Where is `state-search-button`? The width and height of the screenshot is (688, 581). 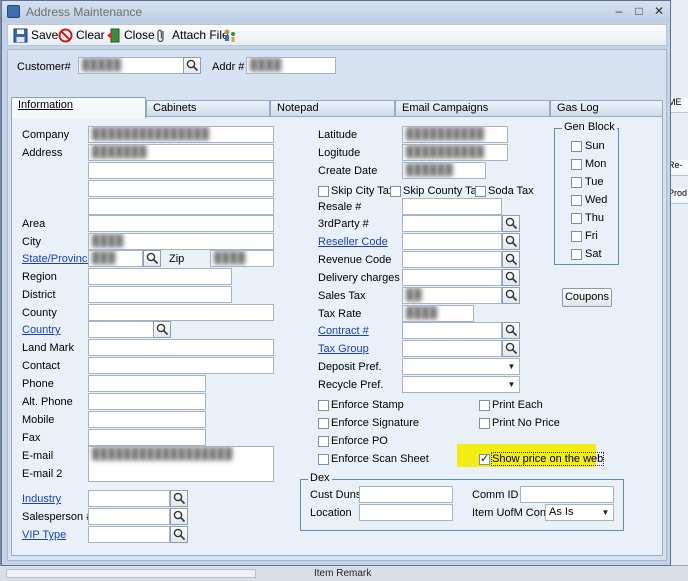 state-search-button is located at coordinates (152, 258).